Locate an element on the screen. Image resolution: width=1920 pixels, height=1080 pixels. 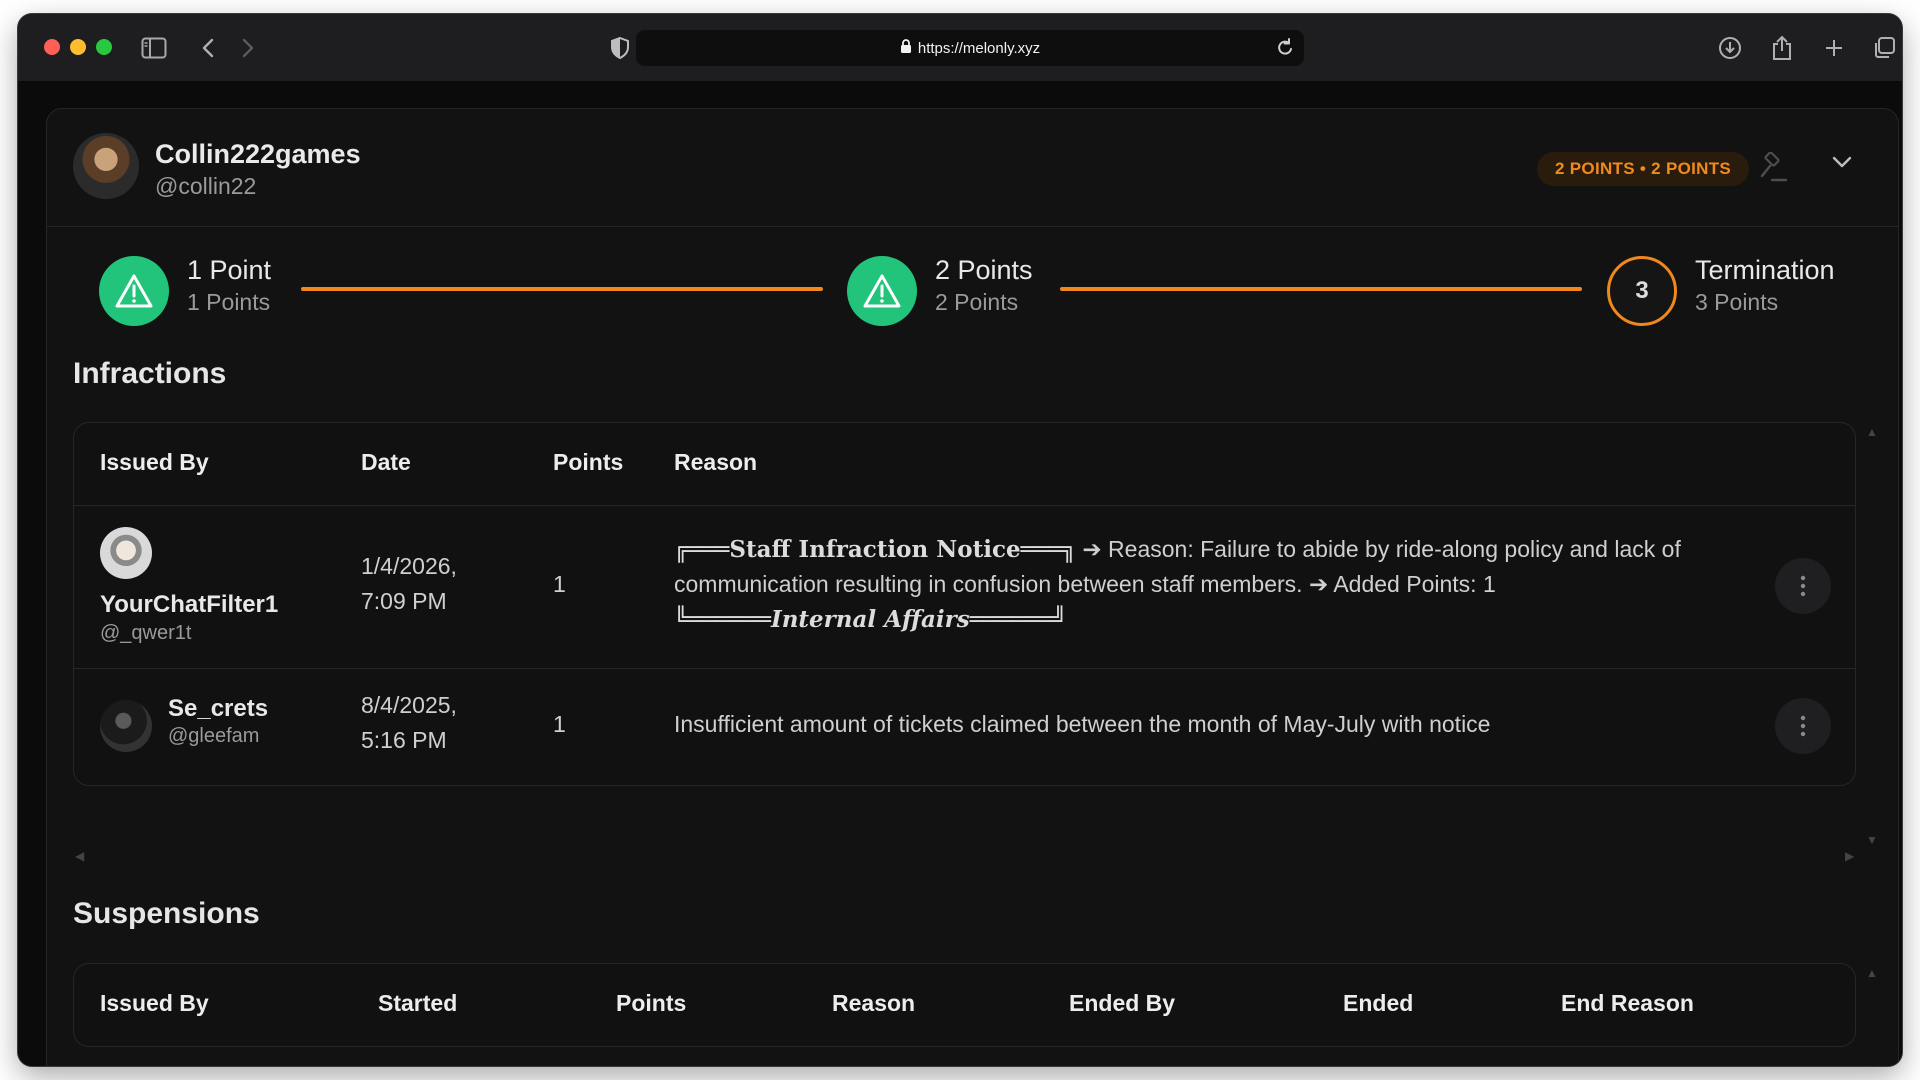
member-display-name: Collin222games is located at coordinates (258, 154).